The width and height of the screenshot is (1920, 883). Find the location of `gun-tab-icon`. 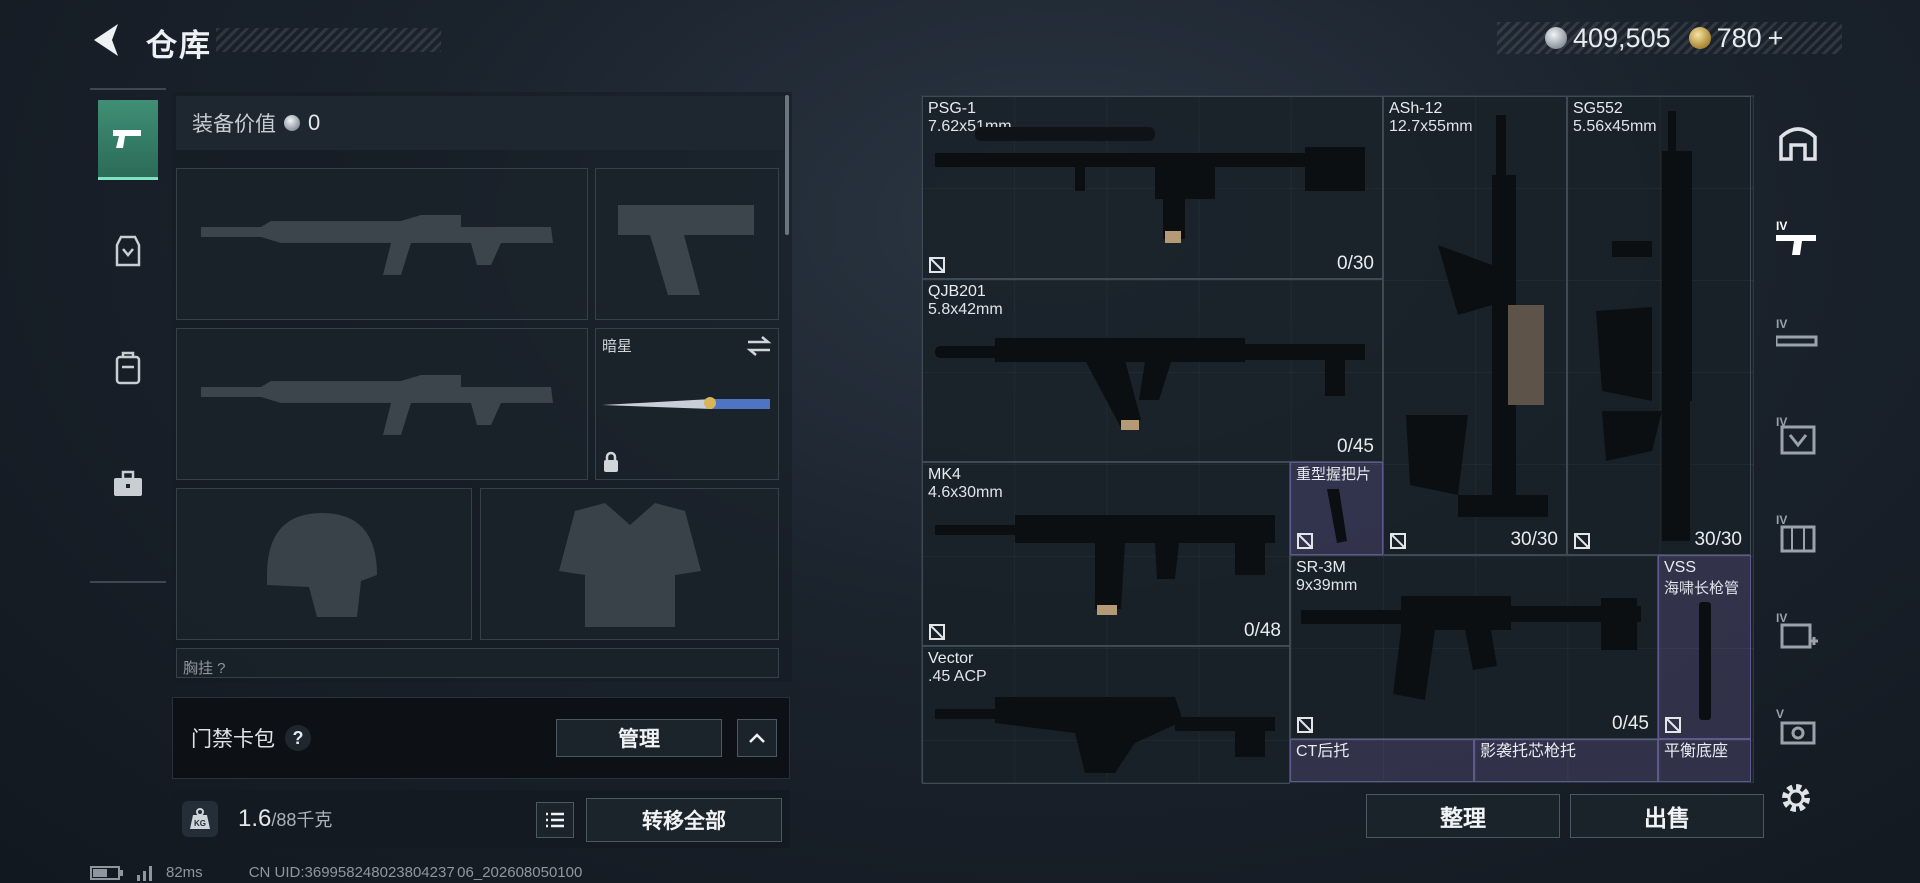

gun-tab-icon is located at coordinates (1796, 245).